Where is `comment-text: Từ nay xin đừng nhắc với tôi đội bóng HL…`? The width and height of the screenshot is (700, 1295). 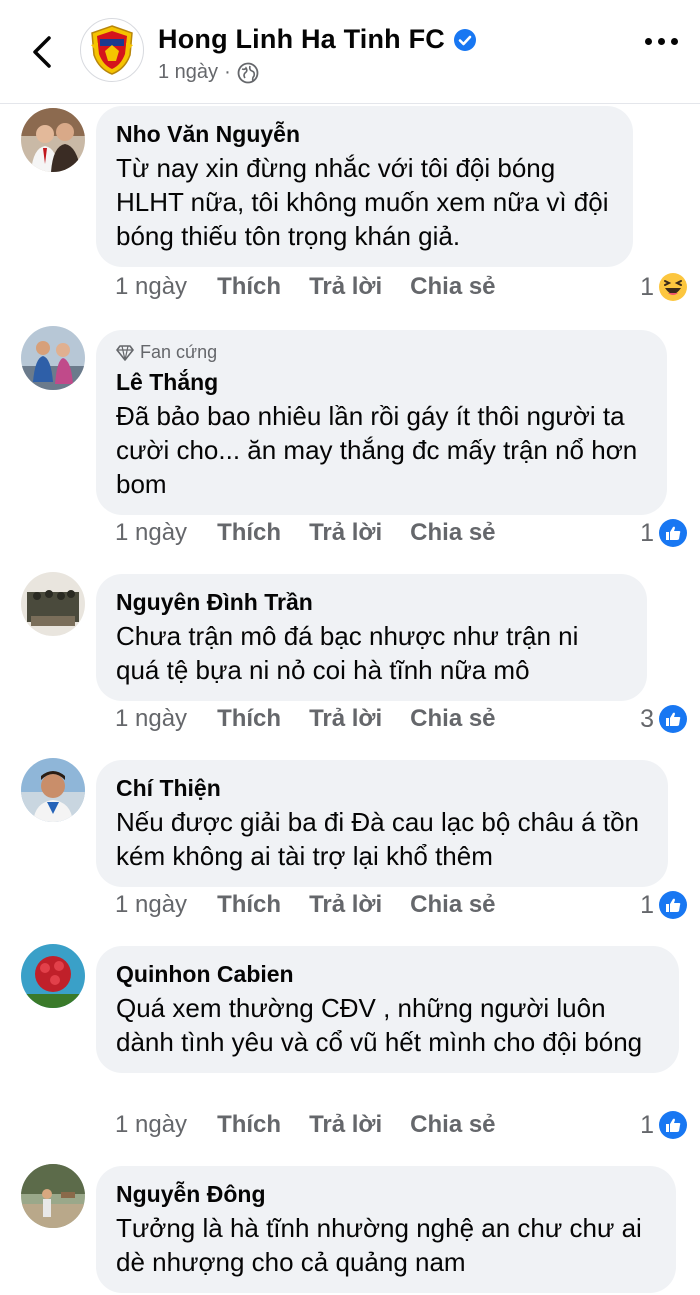 comment-text: Từ nay xin đừng nhắc với tôi đội bóng HL… is located at coordinates (362, 202).